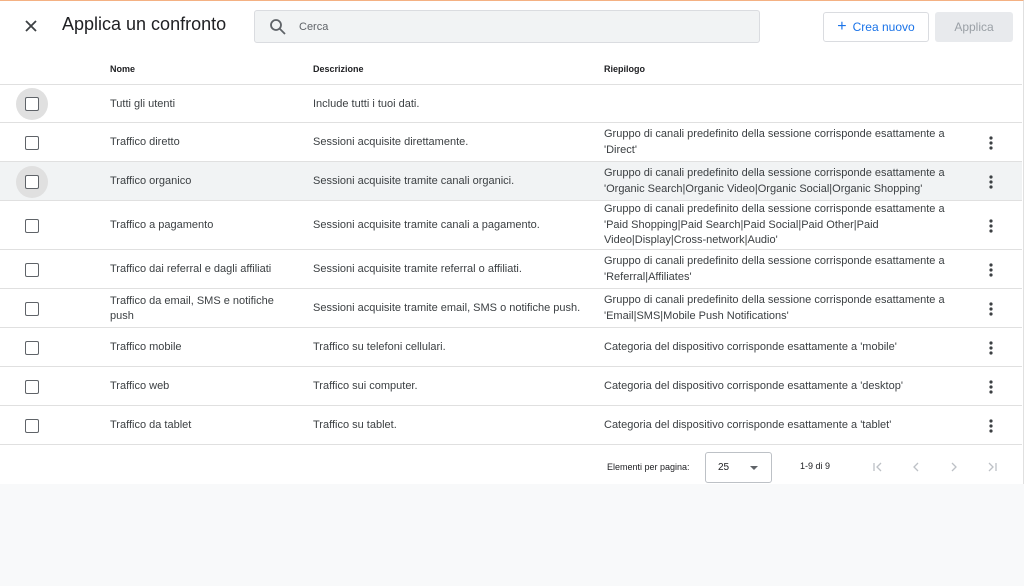  Describe the element at coordinates (144, 24) in the screenshot. I see `page-title: Applica un confronto` at that location.